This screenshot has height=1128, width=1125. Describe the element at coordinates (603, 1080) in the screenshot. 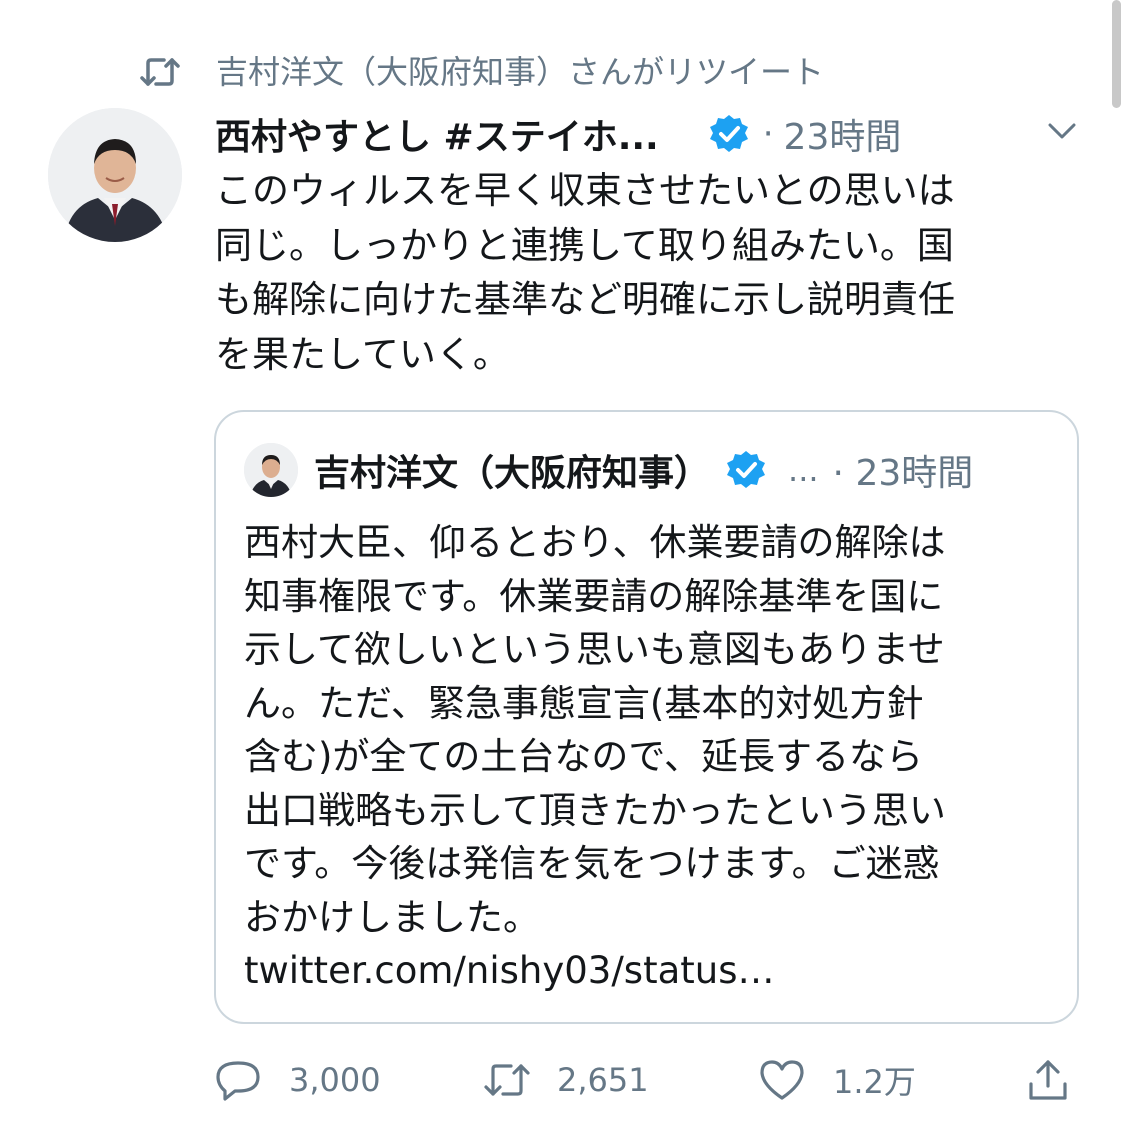

I see `retweet-count: 2,651` at that location.